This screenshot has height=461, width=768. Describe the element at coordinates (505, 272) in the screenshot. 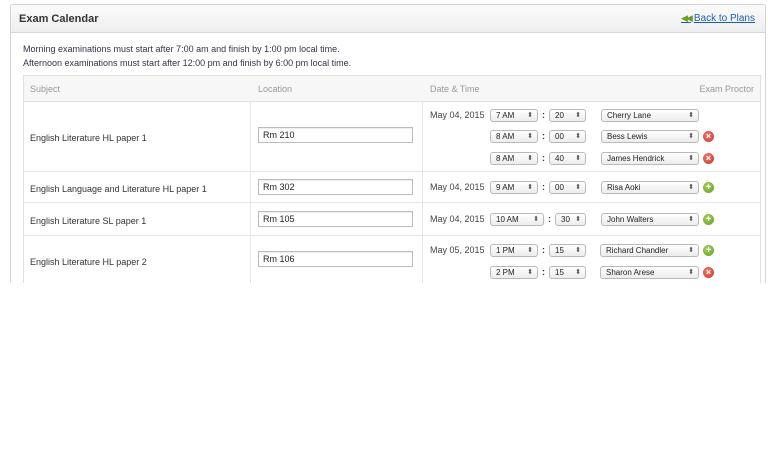

I see `hour-value: 2 PM` at that location.